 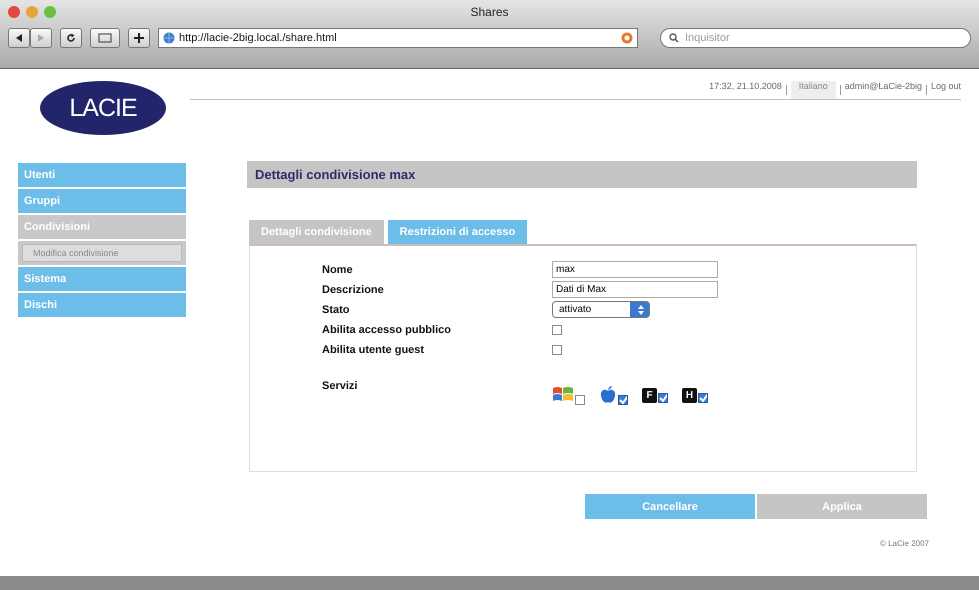 I want to click on reload-icon, so click(x=71, y=38).